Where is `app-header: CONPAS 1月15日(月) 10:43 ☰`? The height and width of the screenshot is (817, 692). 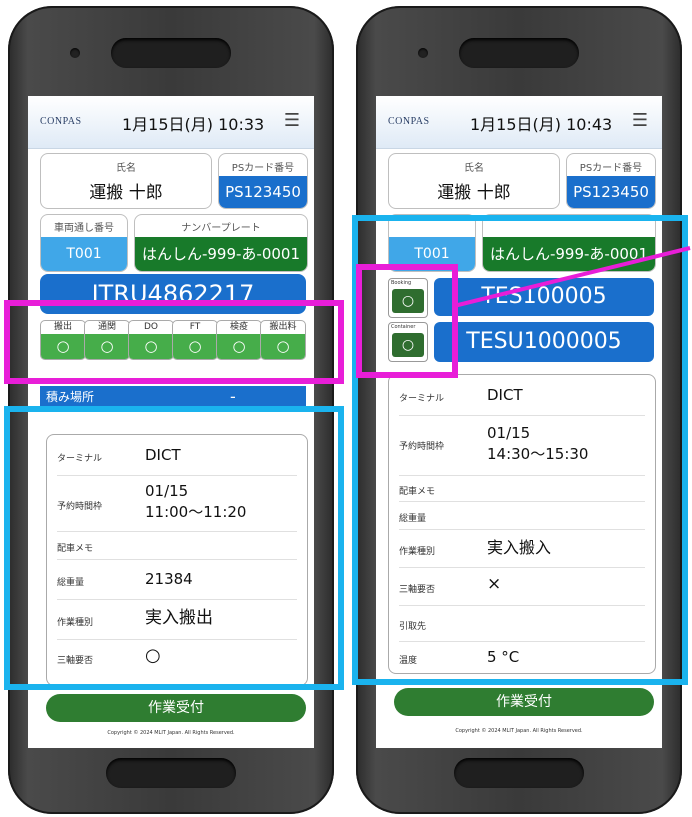
app-header: CONPAS 1月15日(月) 10:43 ☰ is located at coordinates (519, 122).